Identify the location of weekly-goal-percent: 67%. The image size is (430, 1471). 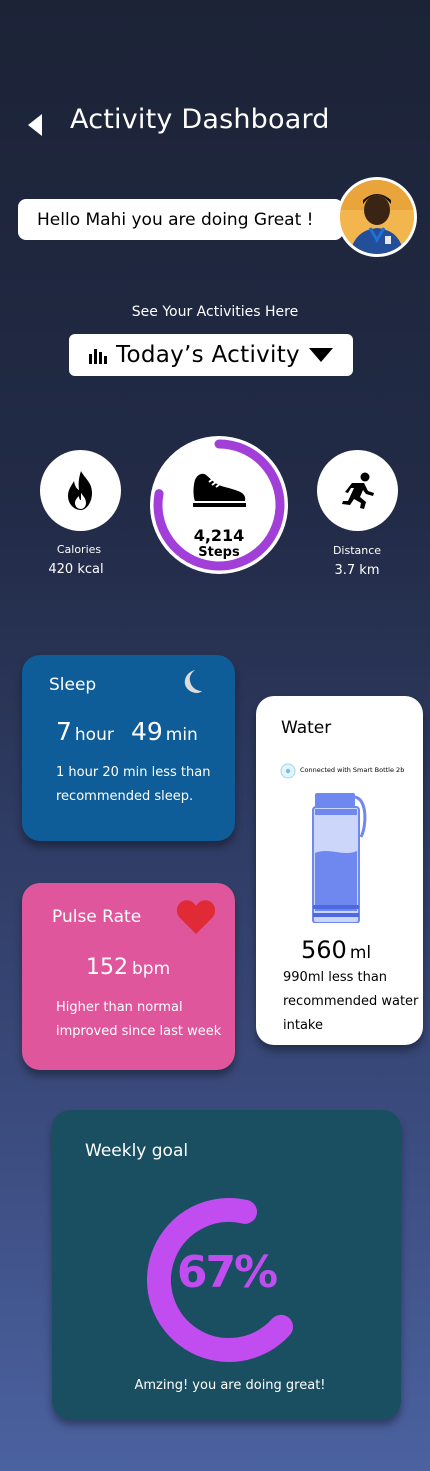
(227, 1272).